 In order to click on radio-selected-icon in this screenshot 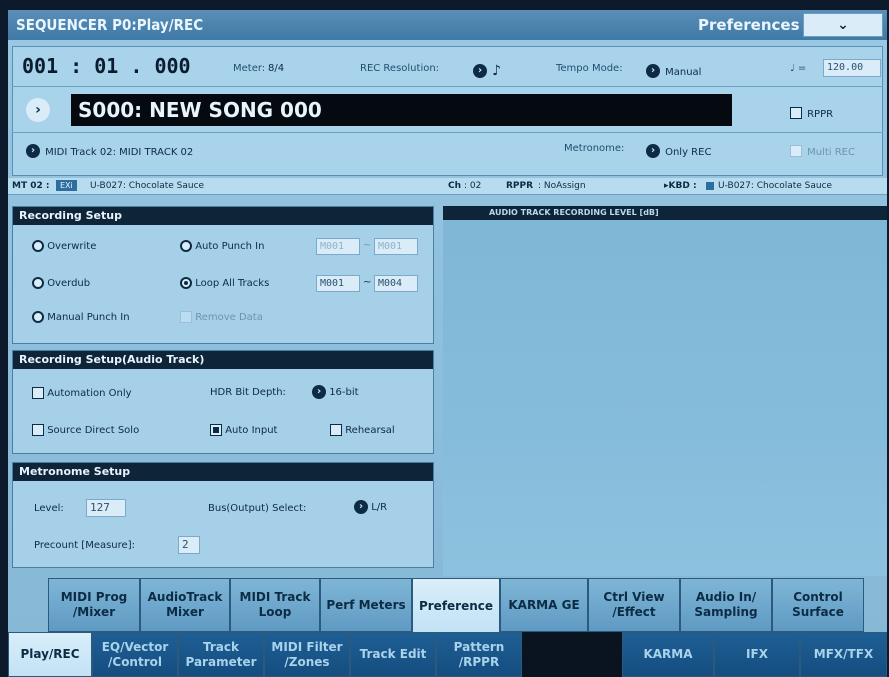, I will do `click(186, 283)`.